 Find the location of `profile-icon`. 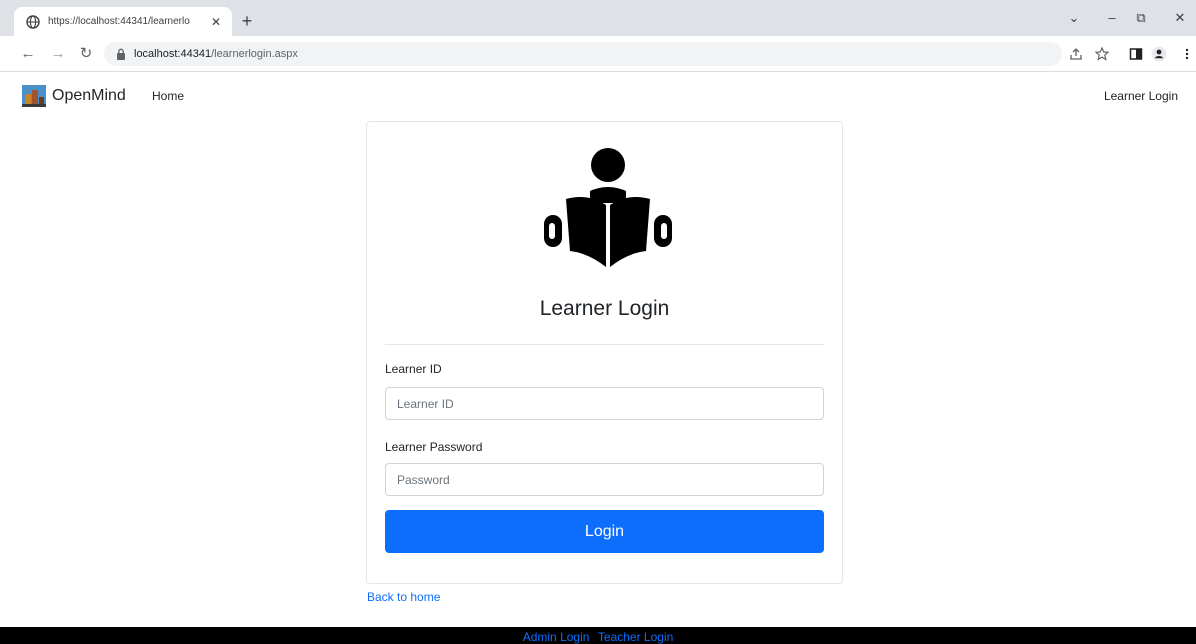

profile-icon is located at coordinates (1159, 54).